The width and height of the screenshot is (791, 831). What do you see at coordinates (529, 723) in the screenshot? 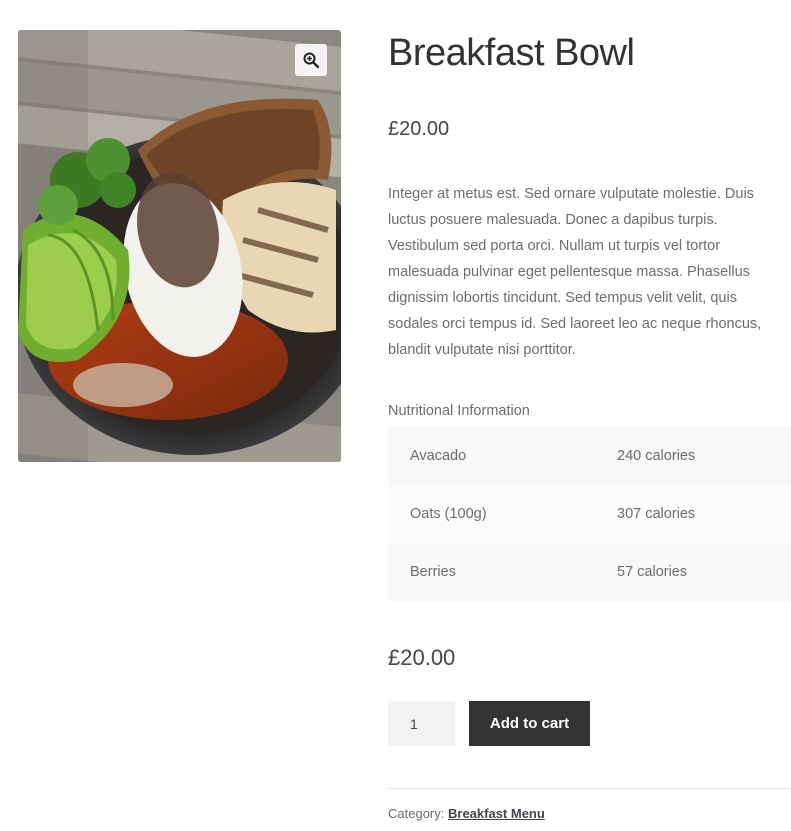
I see `add-to-cart-button: Add to cart` at bounding box center [529, 723].